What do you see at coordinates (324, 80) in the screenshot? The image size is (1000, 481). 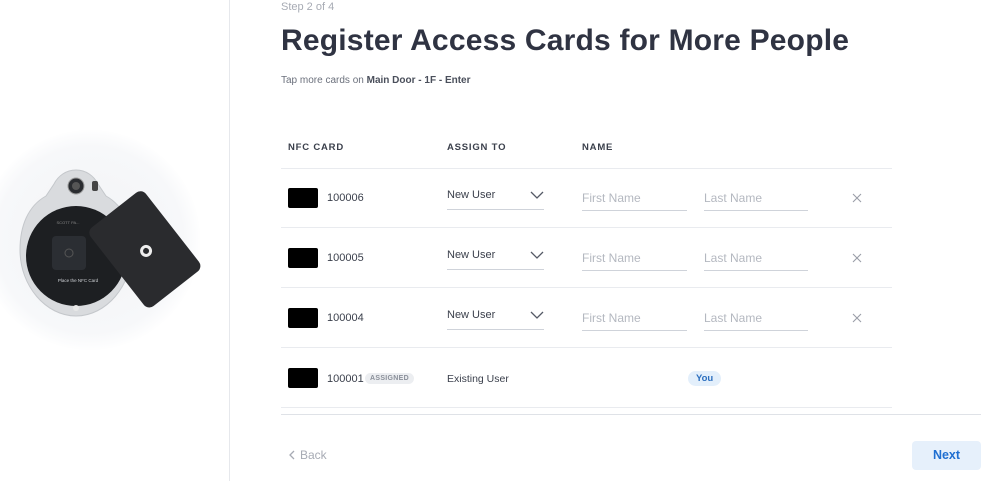 I see `subtitle-prefix: Tap more cards on` at bounding box center [324, 80].